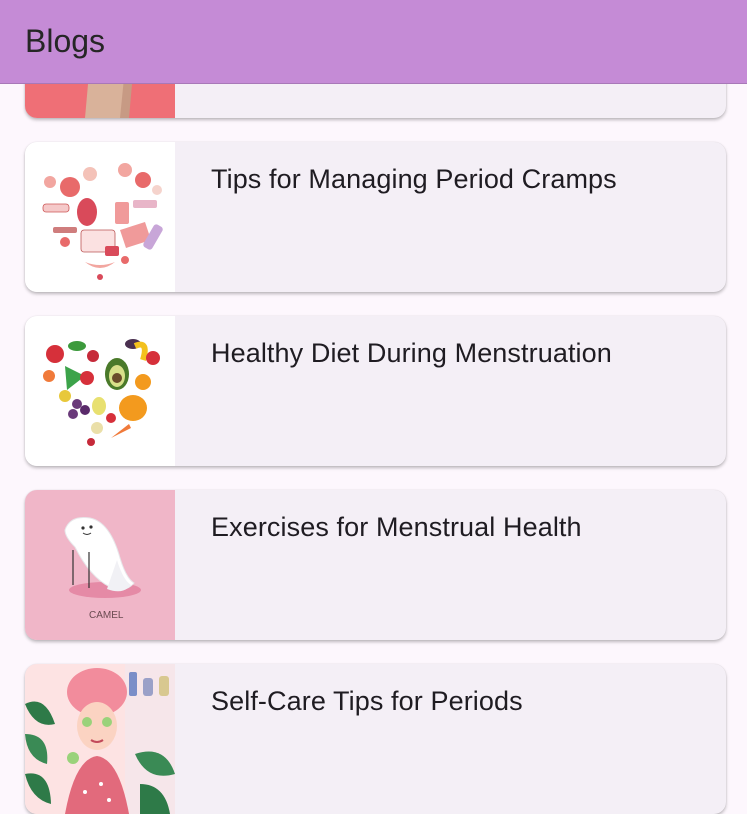 This screenshot has height=814, width=747. Describe the element at coordinates (65, 41) in the screenshot. I see `page-title: Blogs` at that location.